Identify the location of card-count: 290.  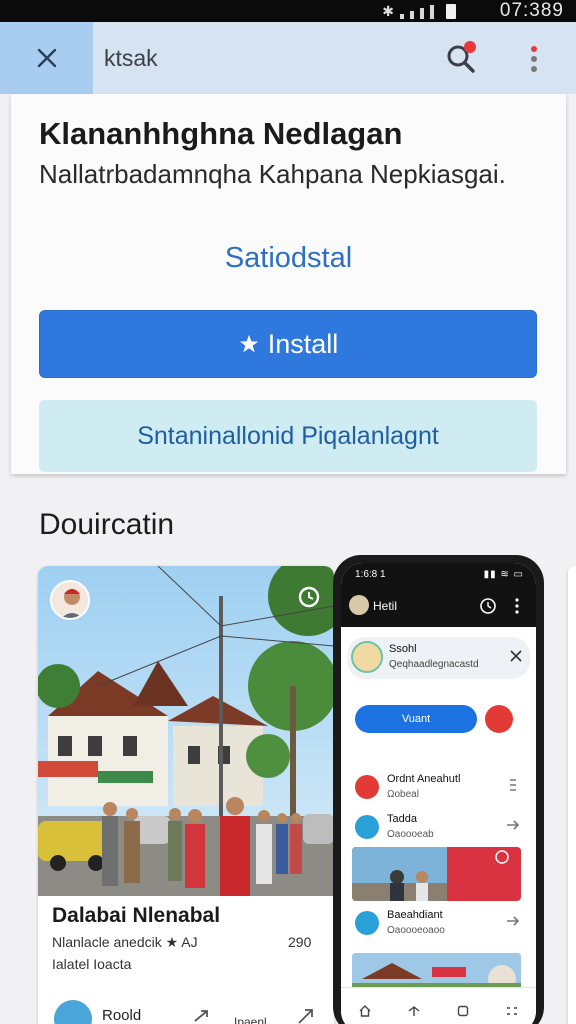
(300, 942).